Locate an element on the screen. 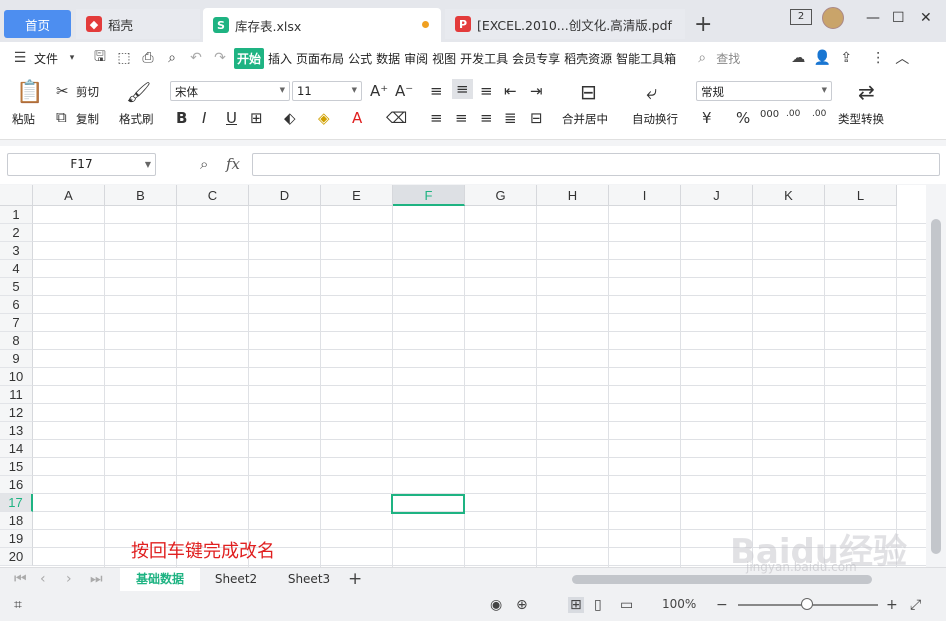 This screenshot has width=946, height=621. number-format-select: 常规 ▼ is located at coordinates (764, 91).